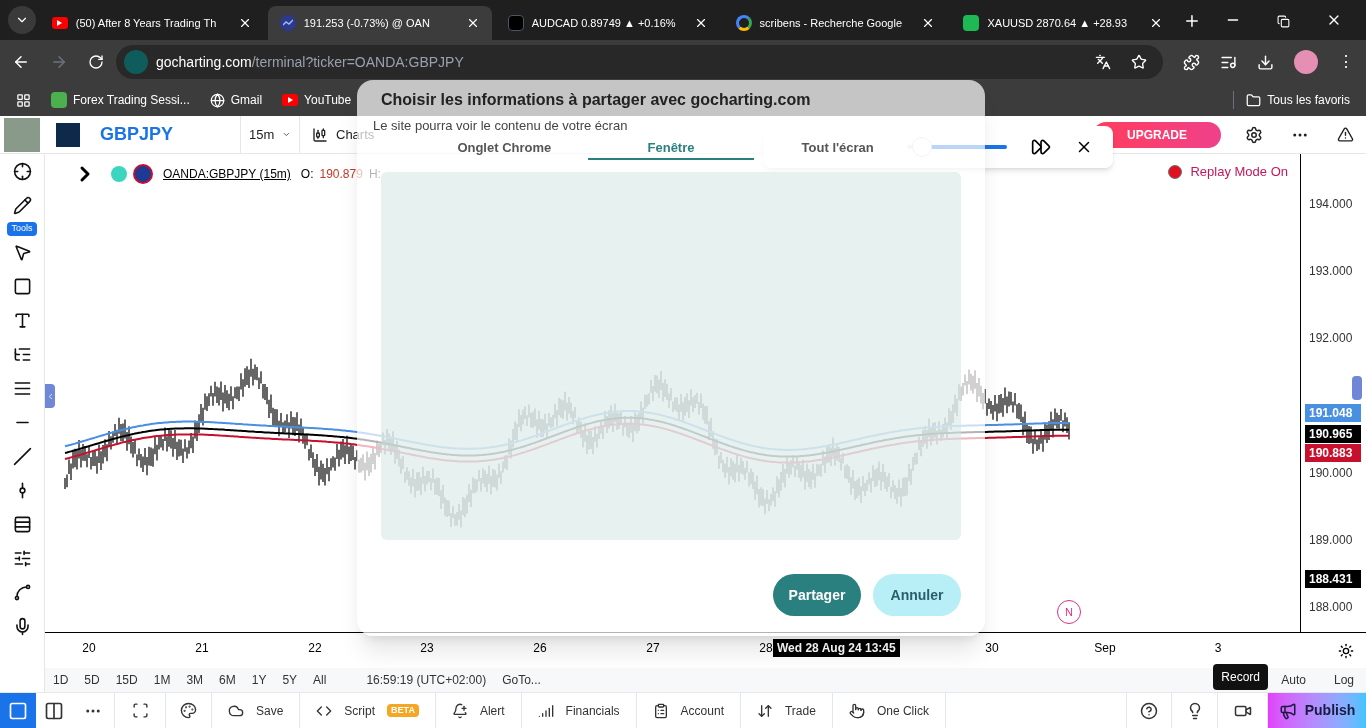 This screenshot has width=1366, height=728. Describe the element at coordinates (1191, 62) in the screenshot. I see `extensions-icon` at that location.